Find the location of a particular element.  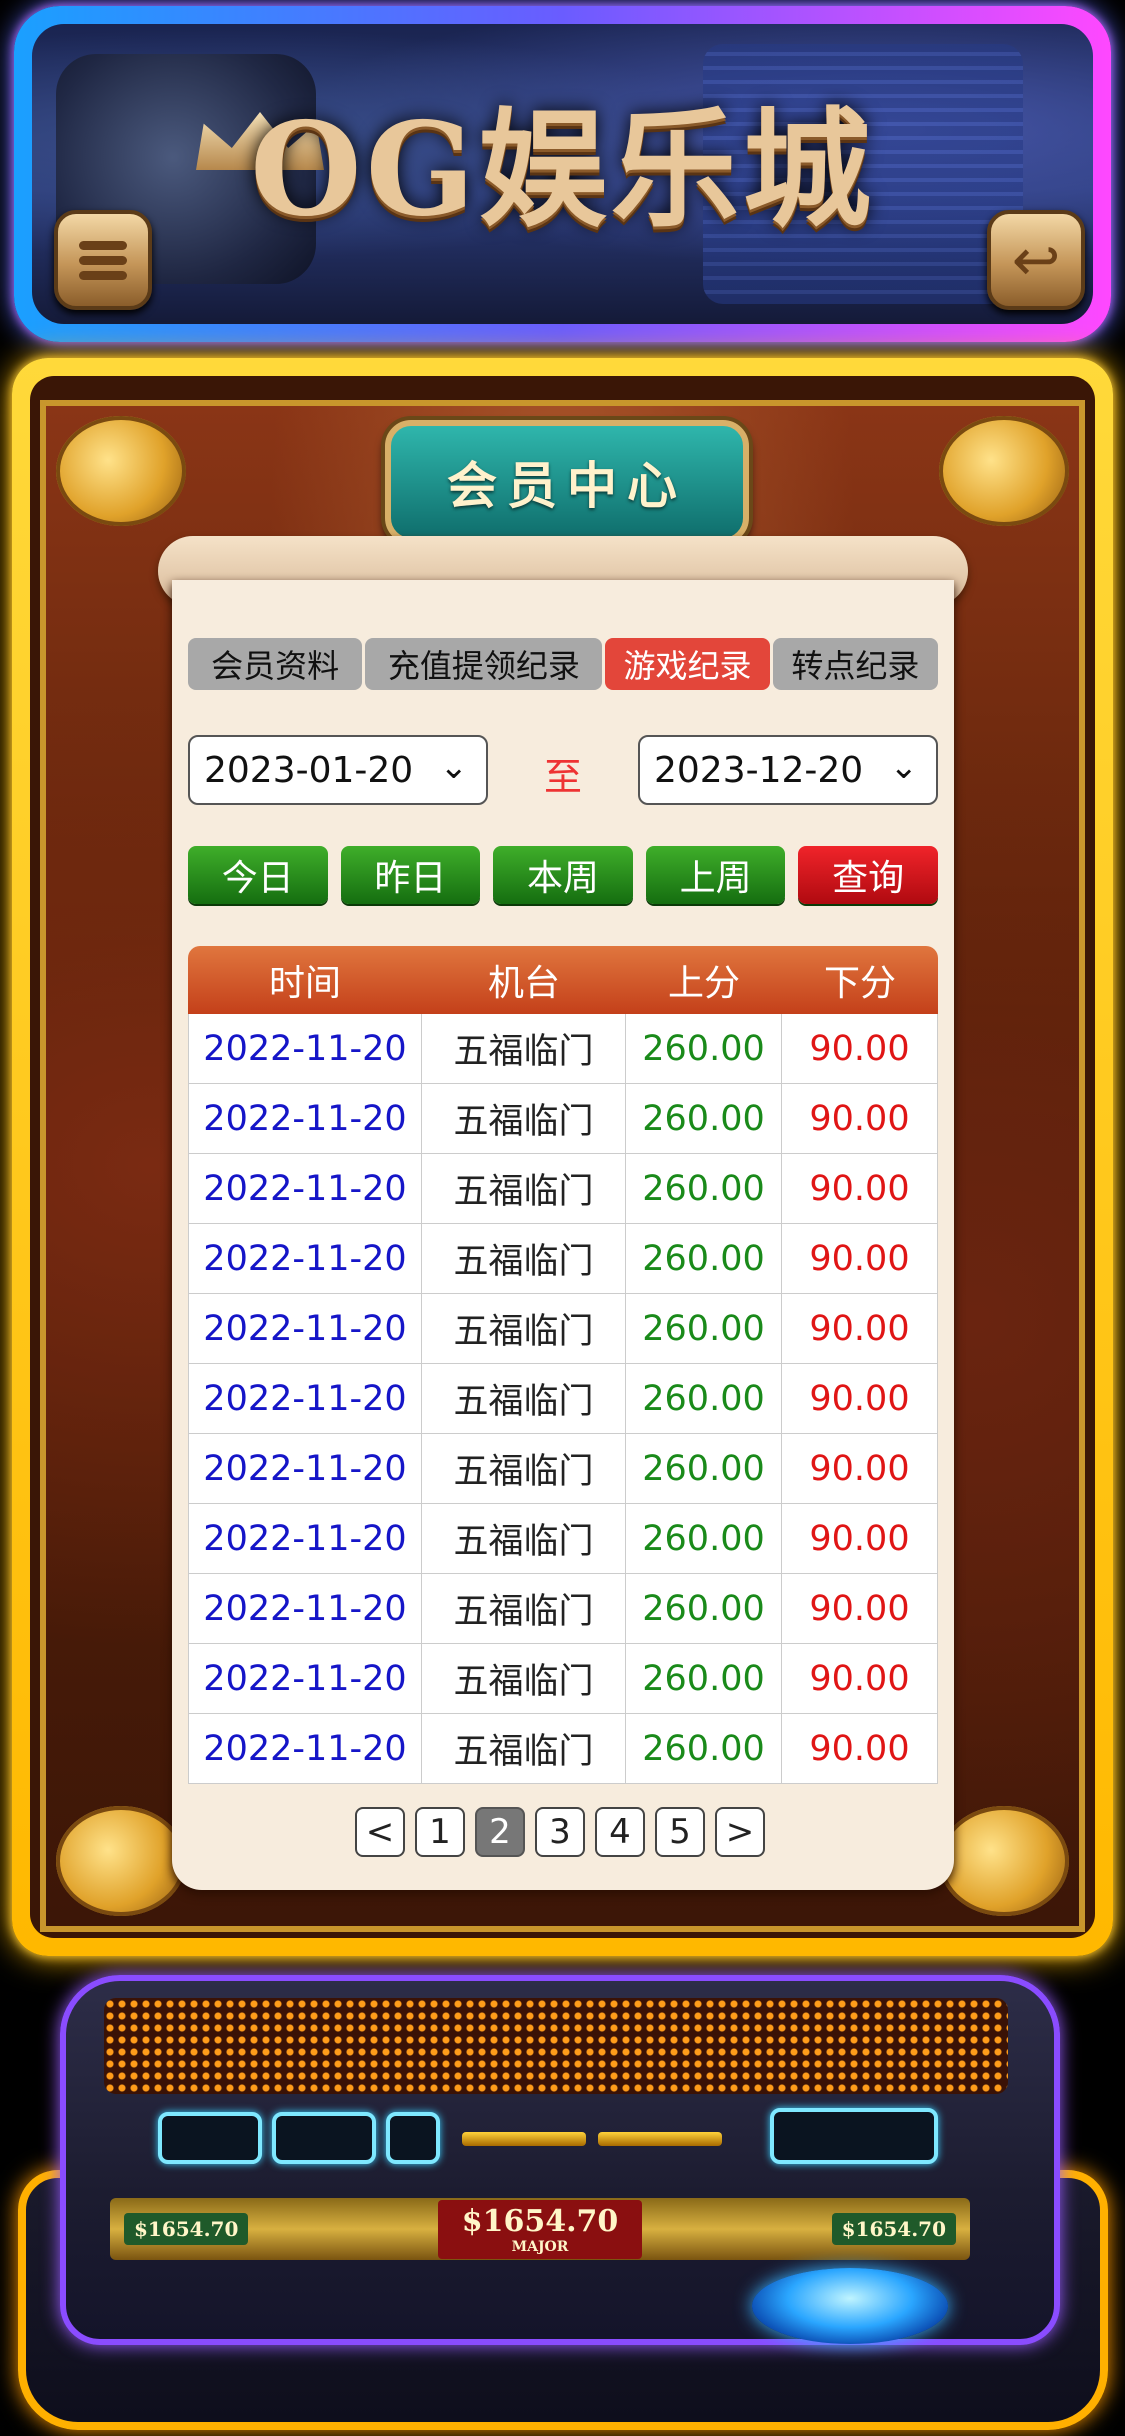

tab-transfer-records: 转点纪录 is located at coordinates (855, 664).